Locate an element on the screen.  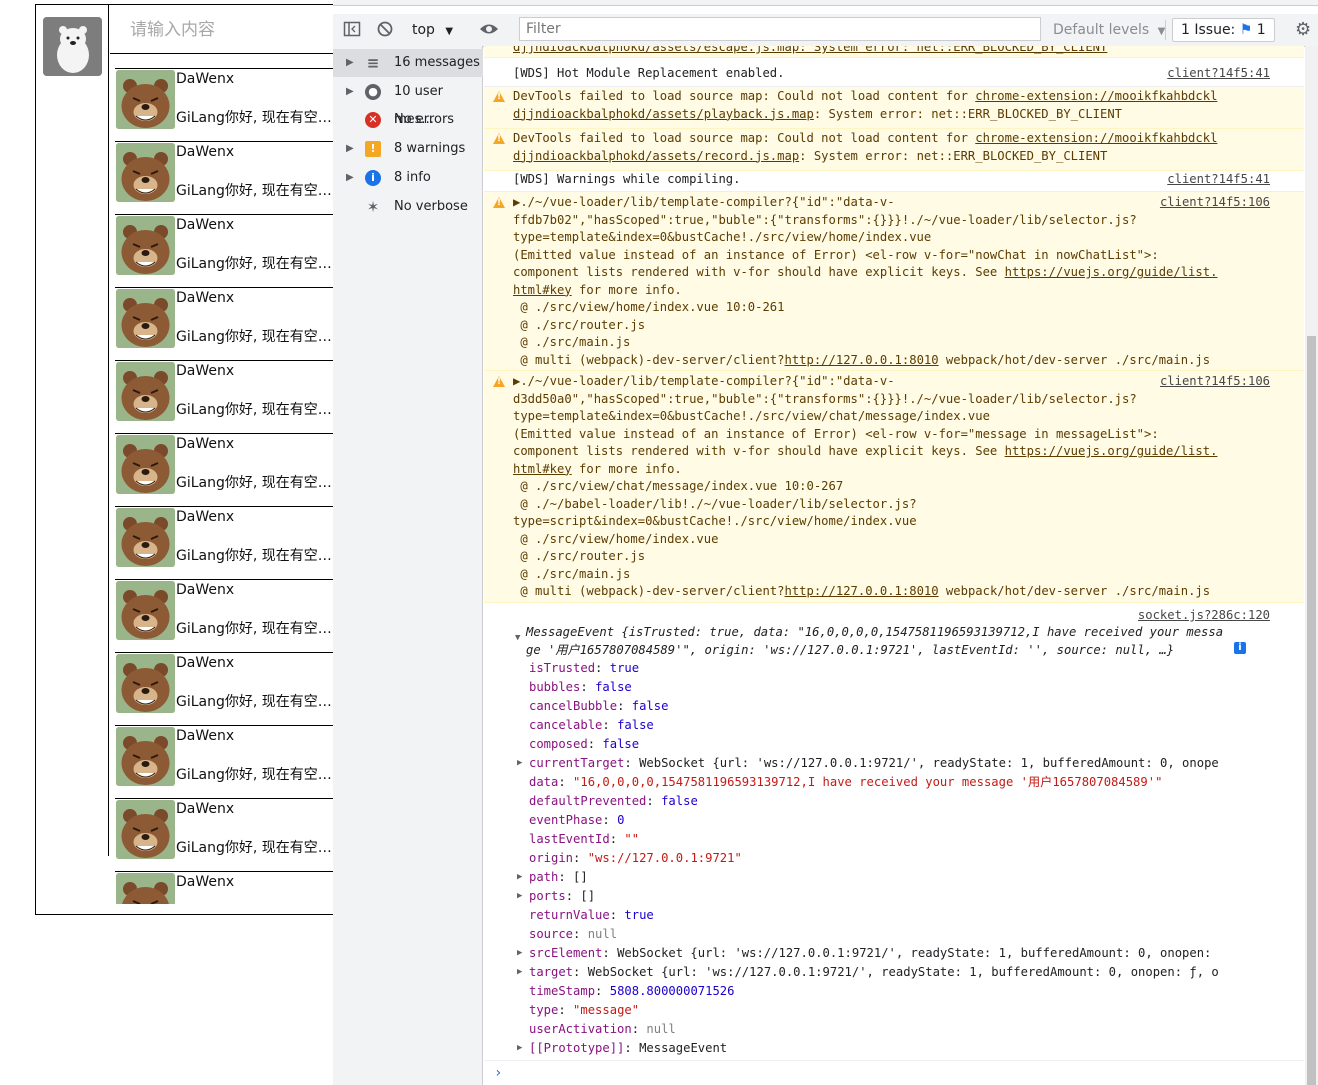
event-property: ▶ ports: [] is located at coordinates (556, 896).